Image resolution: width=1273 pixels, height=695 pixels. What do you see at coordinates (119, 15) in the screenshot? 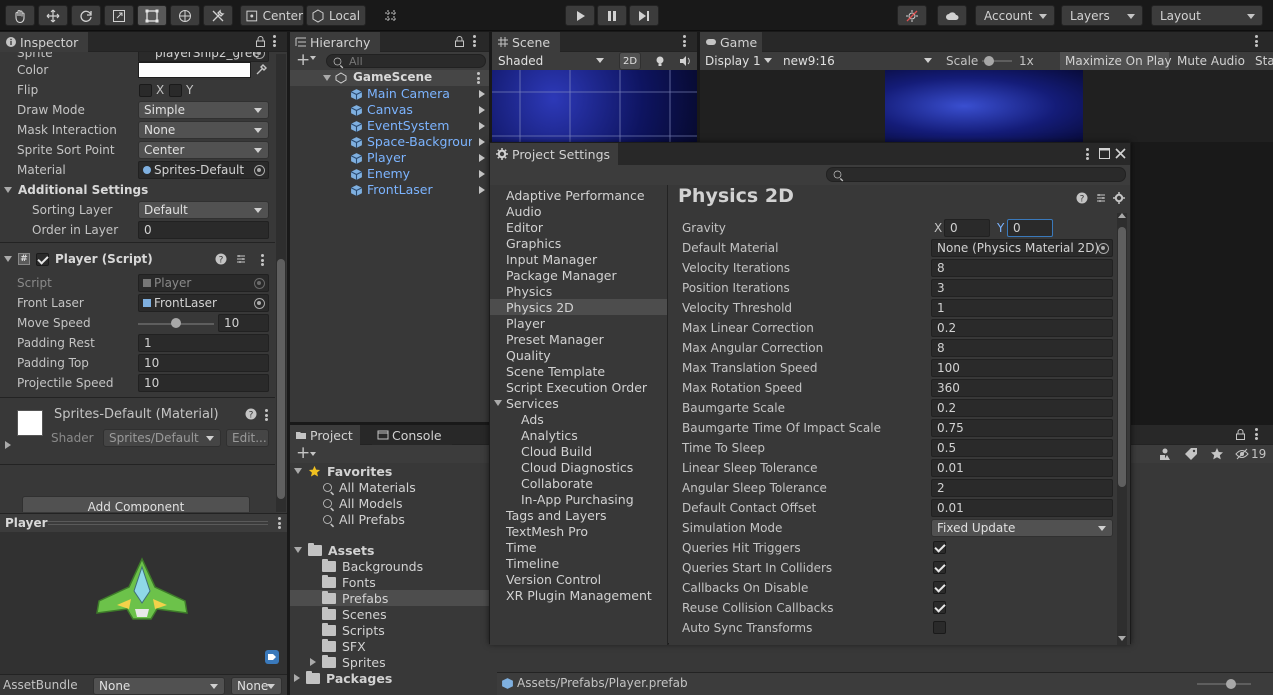
I see `scale-tool-icon` at bounding box center [119, 15].